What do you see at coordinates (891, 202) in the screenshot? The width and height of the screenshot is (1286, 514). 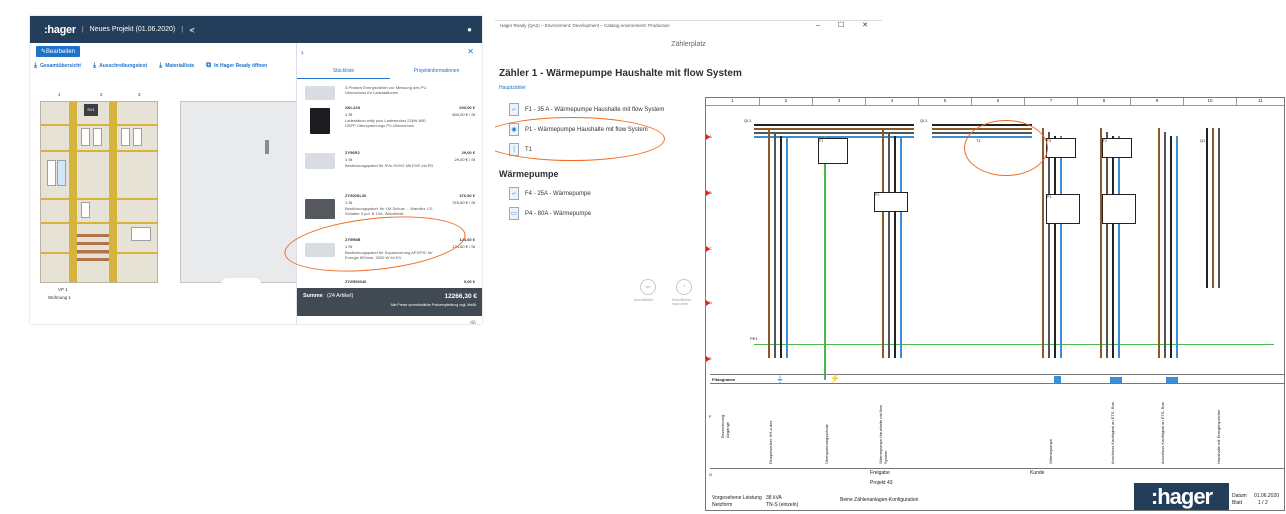 I see `device-p1: P1` at bounding box center [891, 202].